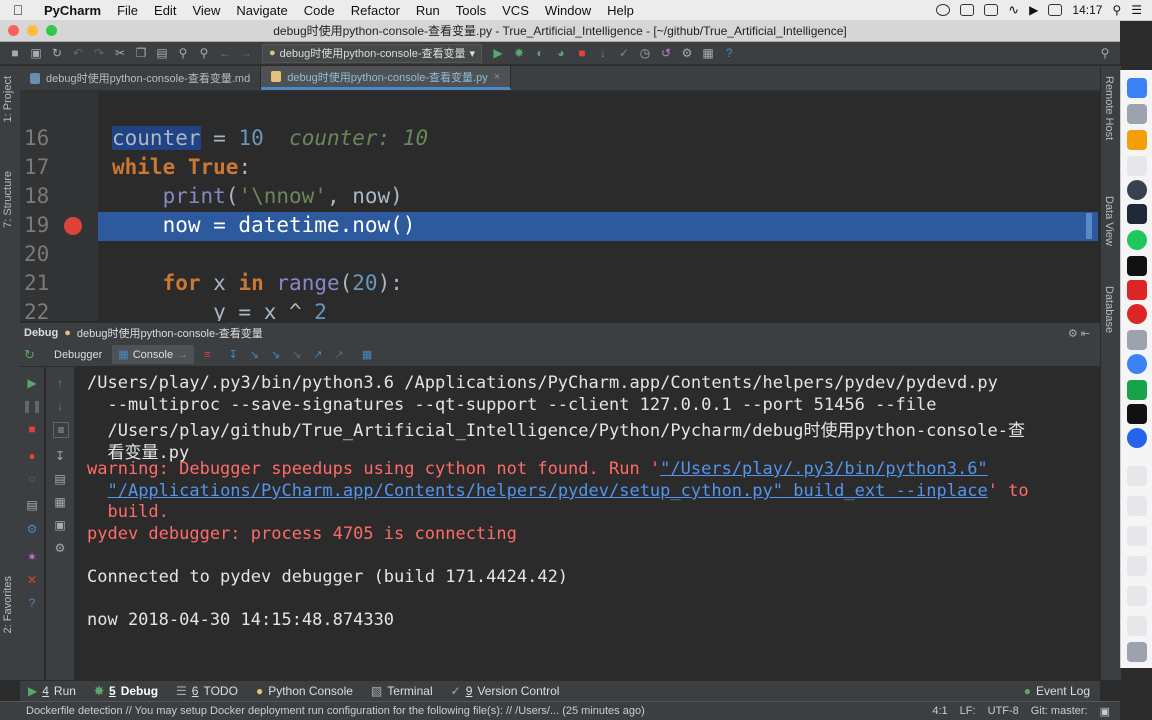  Describe the element at coordinates (126, 691) in the screenshot. I see `toolwindow-debug: ✸ 5 Debug` at that location.